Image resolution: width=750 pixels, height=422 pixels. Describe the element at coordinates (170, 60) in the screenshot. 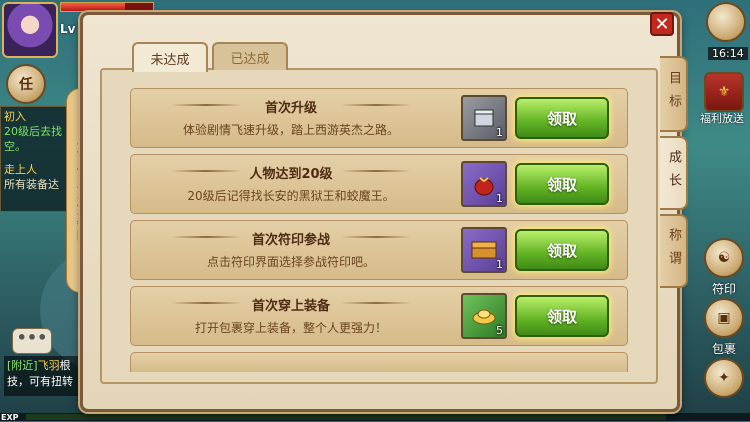

I see `tab-label: 未达成` at that location.